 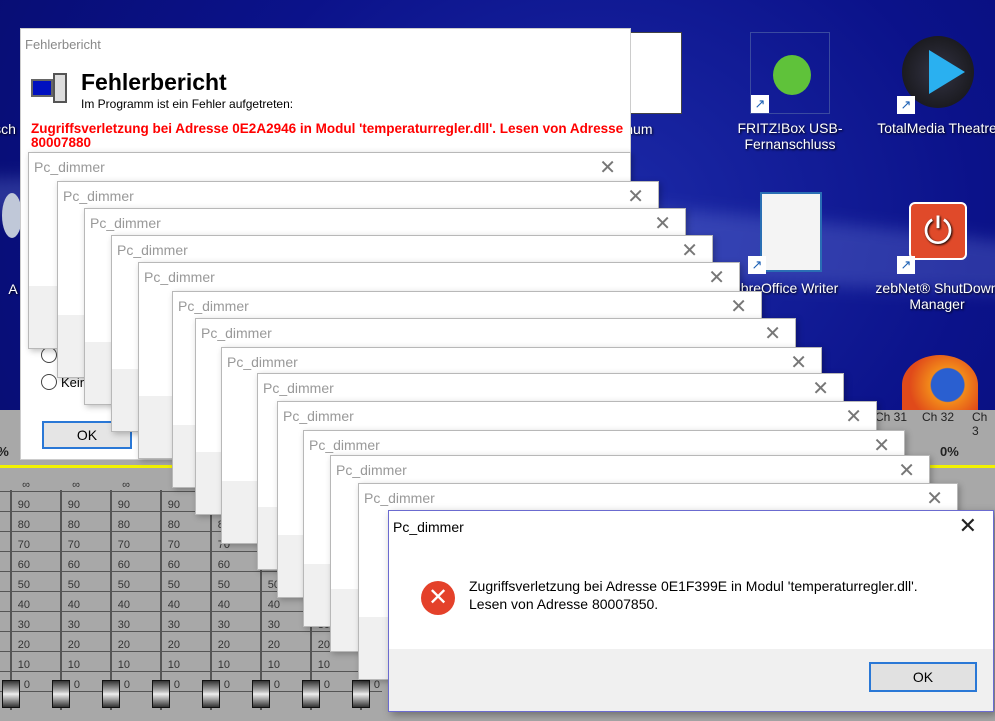 What do you see at coordinates (63, 44) in the screenshot?
I see `window-title: Fehlerbericht` at bounding box center [63, 44].